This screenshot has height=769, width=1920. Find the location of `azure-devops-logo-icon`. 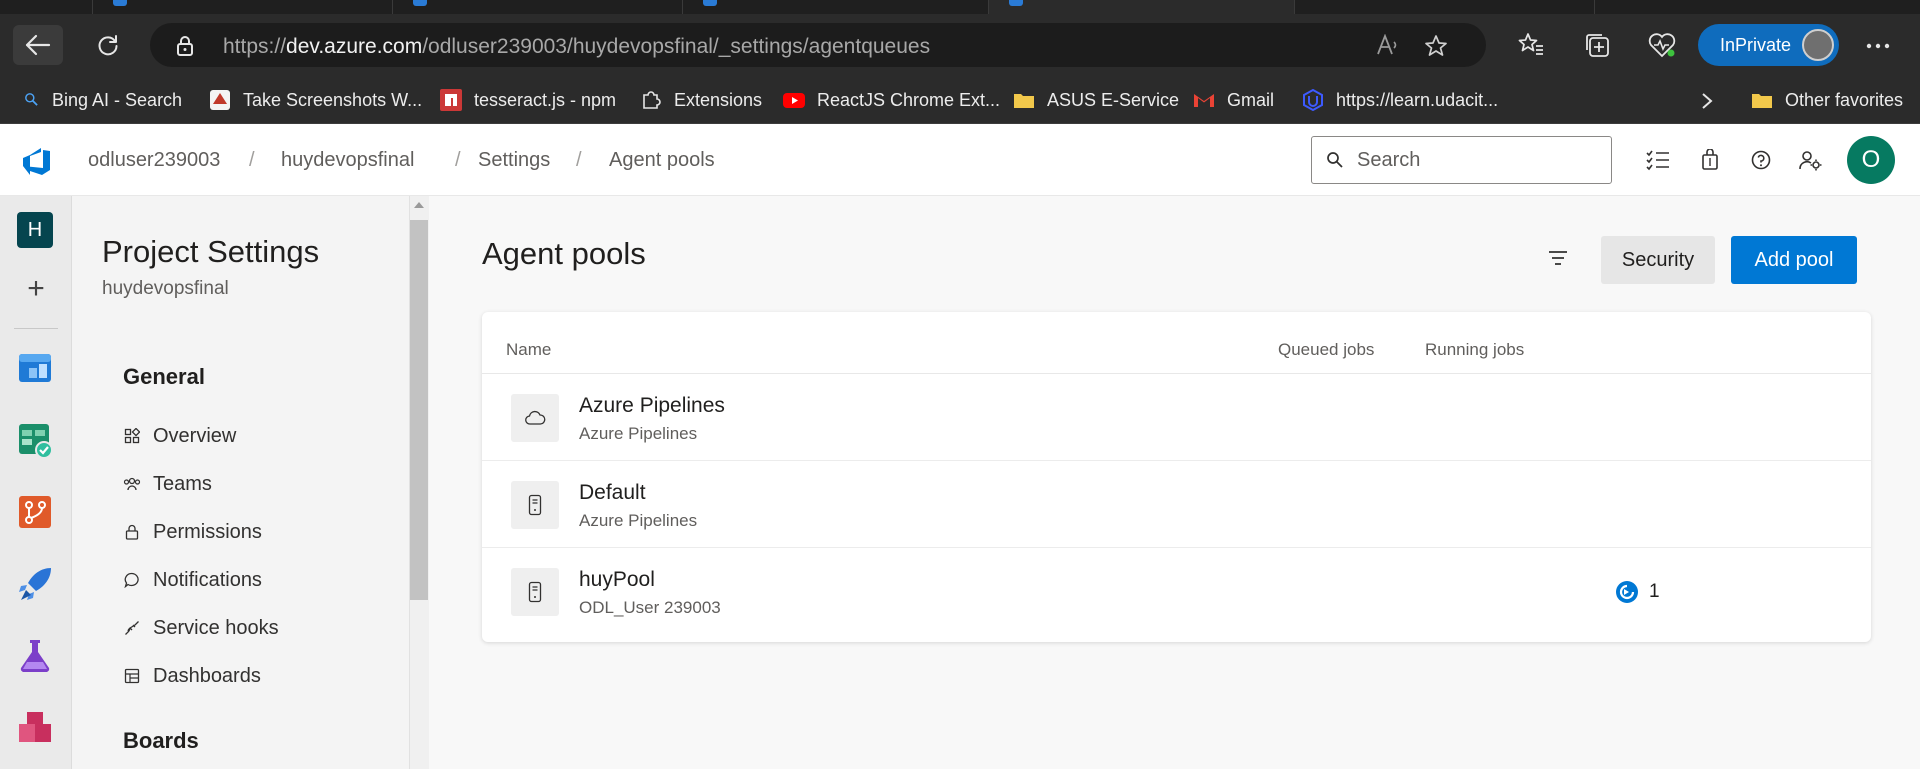

azure-devops-logo-icon is located at coordinates (36, 161).